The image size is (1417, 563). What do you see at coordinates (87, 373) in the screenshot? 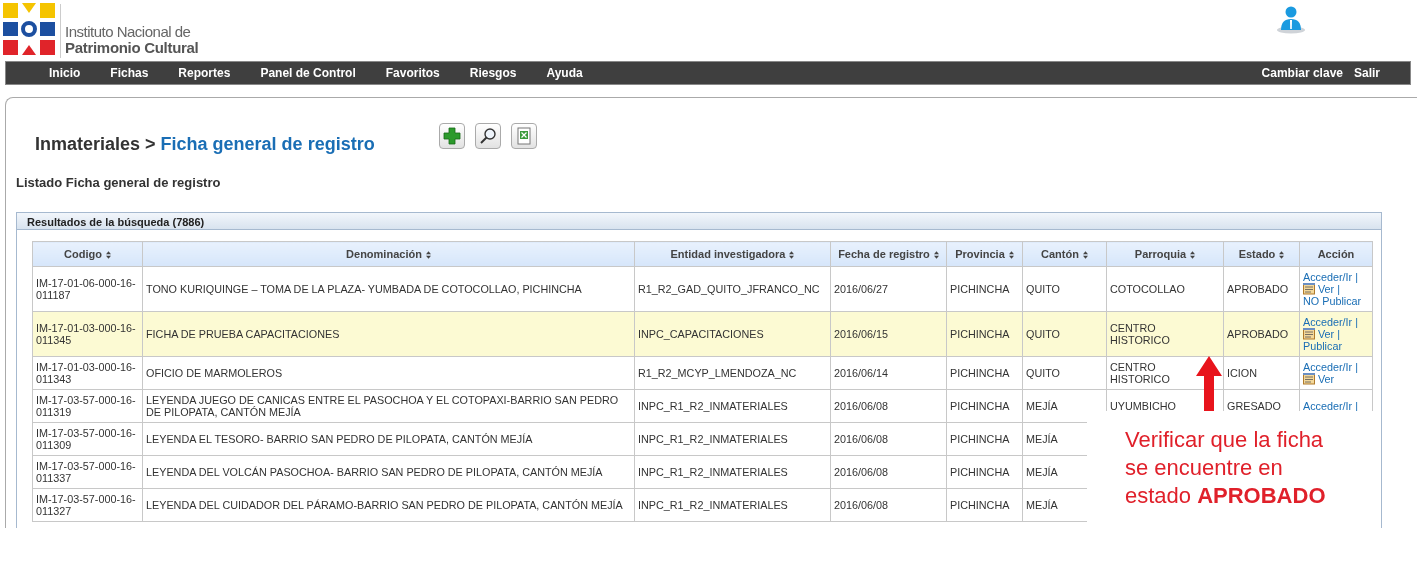
I see `table-cell: IM-17-01-03-000-16-011343` at bounding box center [87, 373].